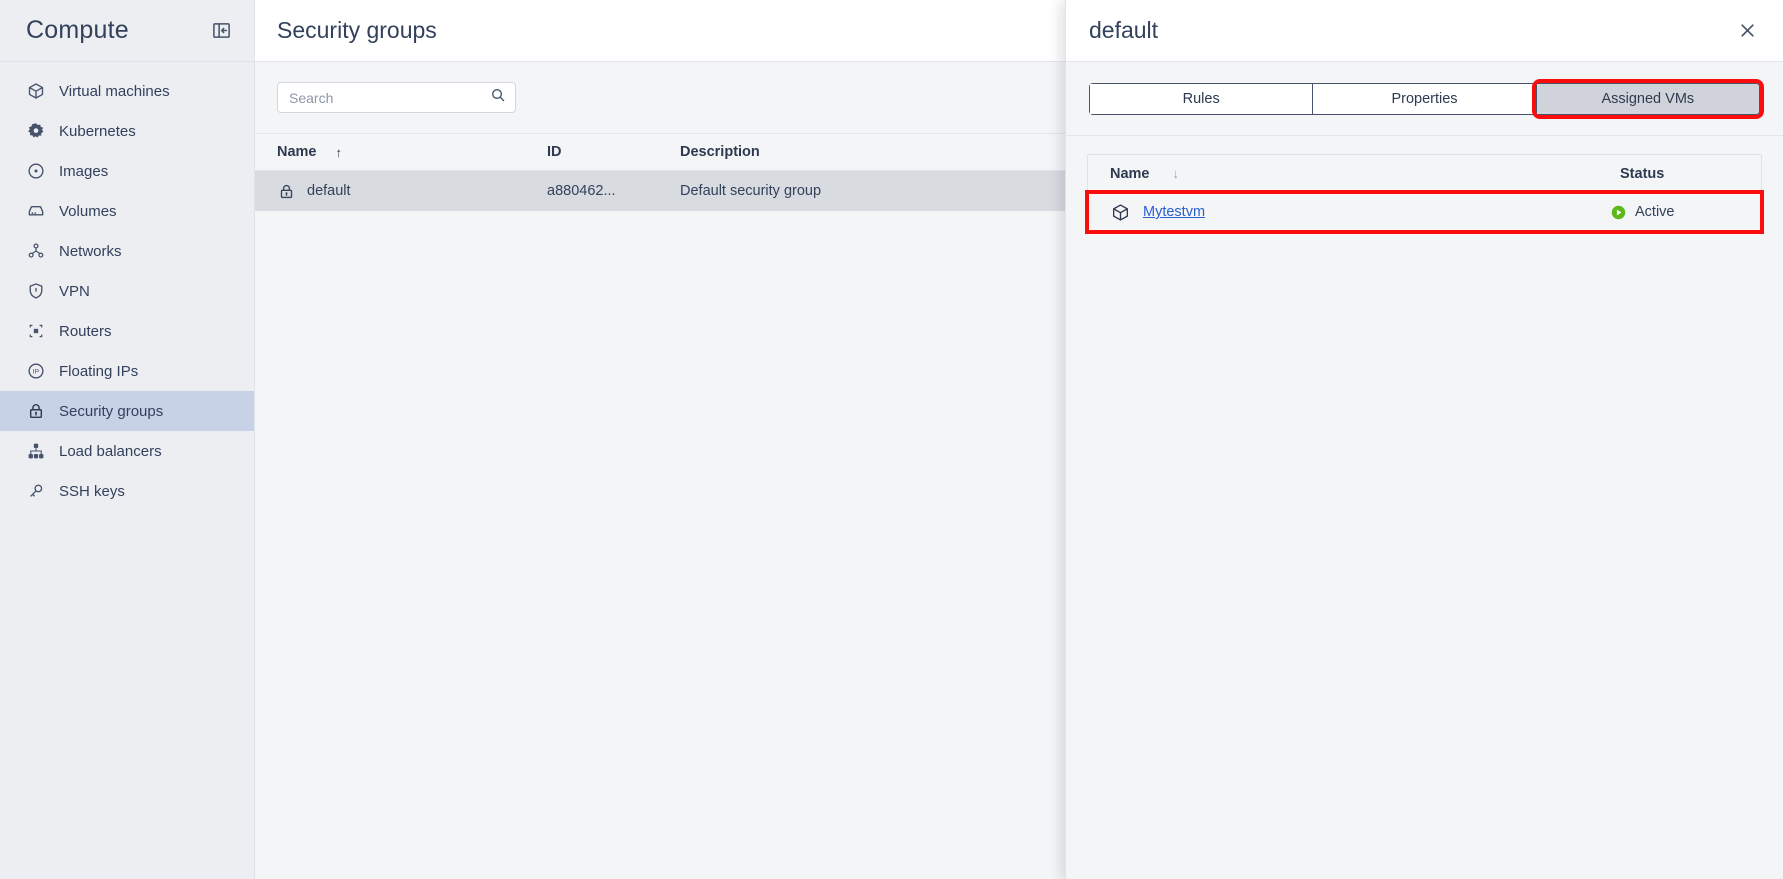 The height and width of the screenshot is (879, 1783). Describe the element at coordinates (1340, 174) in the screenshot. I see `vm-column-header-name: Name ↓` at that location.